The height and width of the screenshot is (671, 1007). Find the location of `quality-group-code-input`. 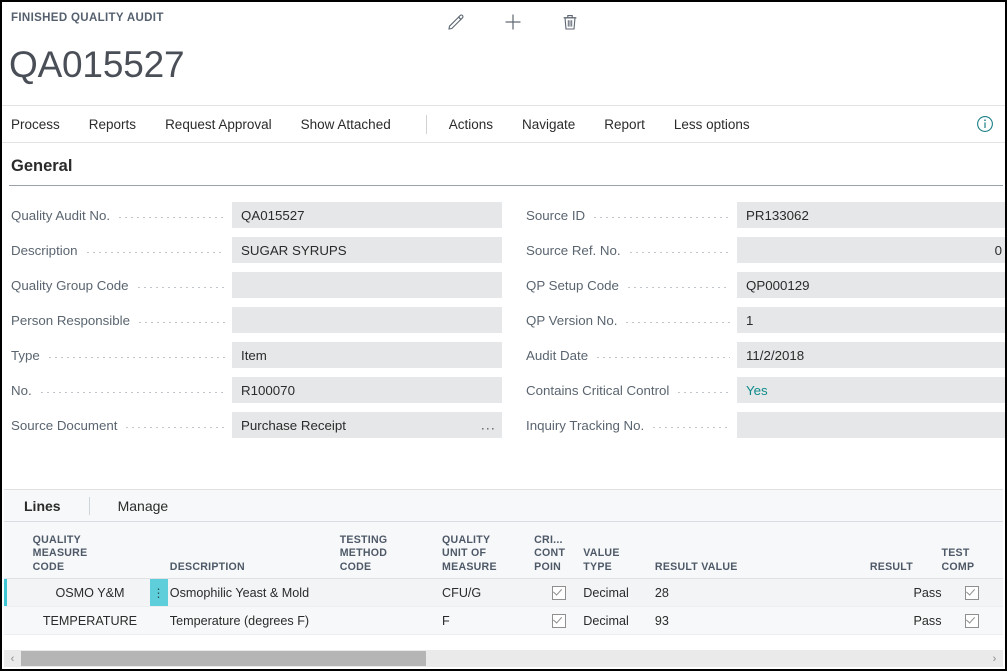

quality-group-code-input is located at coordinates (367, 285).